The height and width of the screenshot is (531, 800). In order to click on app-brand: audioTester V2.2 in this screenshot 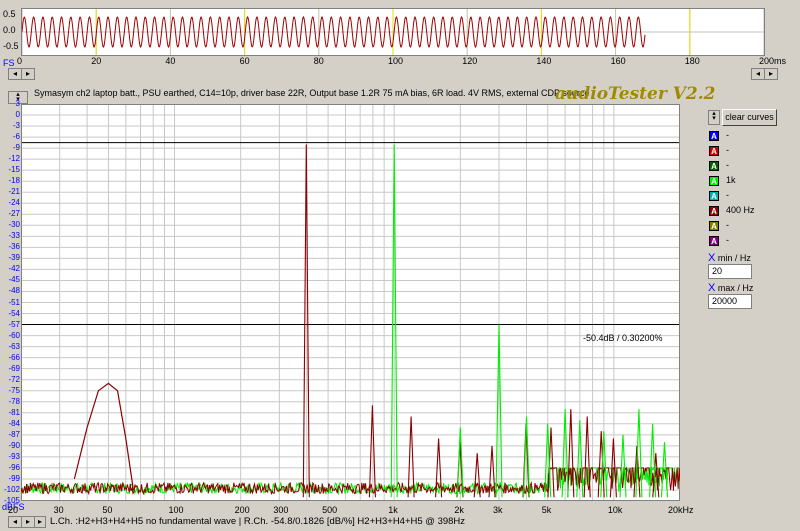, I will do `click(635, 94)`.